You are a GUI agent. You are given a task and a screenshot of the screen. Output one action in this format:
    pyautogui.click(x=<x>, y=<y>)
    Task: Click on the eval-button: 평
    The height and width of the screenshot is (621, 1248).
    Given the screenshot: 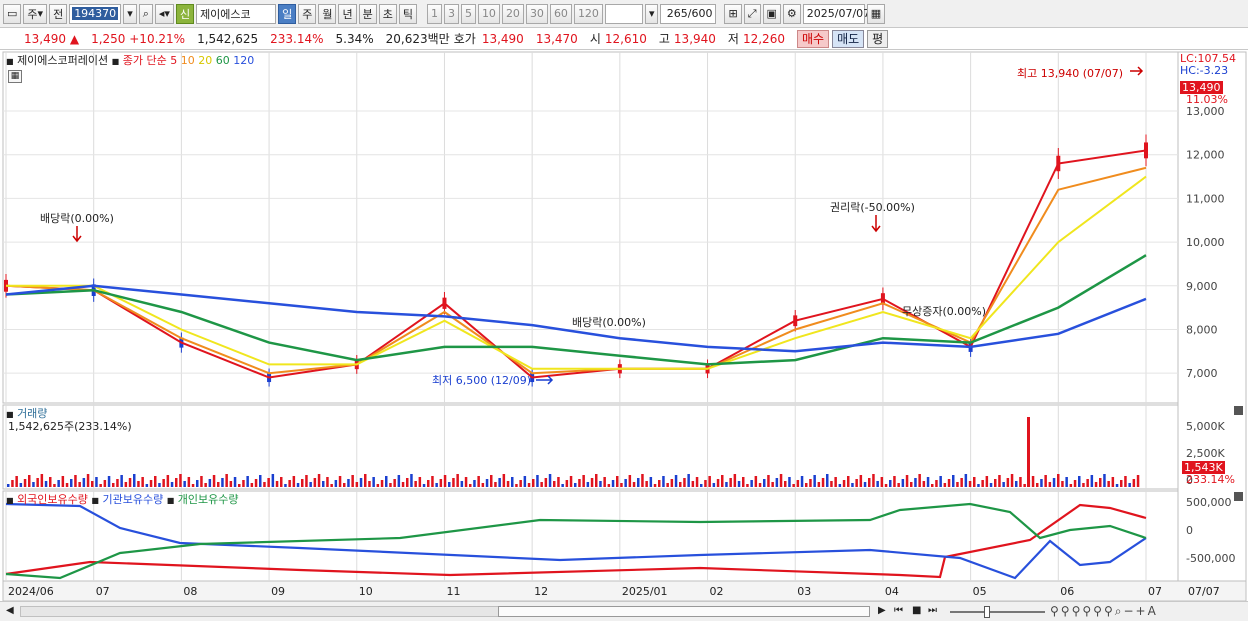 What is the action you would take?
    pyautogui.click(x=878, y=38)
    